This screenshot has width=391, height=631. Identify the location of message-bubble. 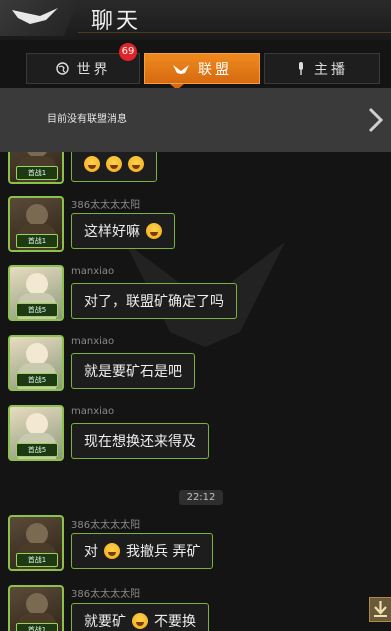
(114, 167).